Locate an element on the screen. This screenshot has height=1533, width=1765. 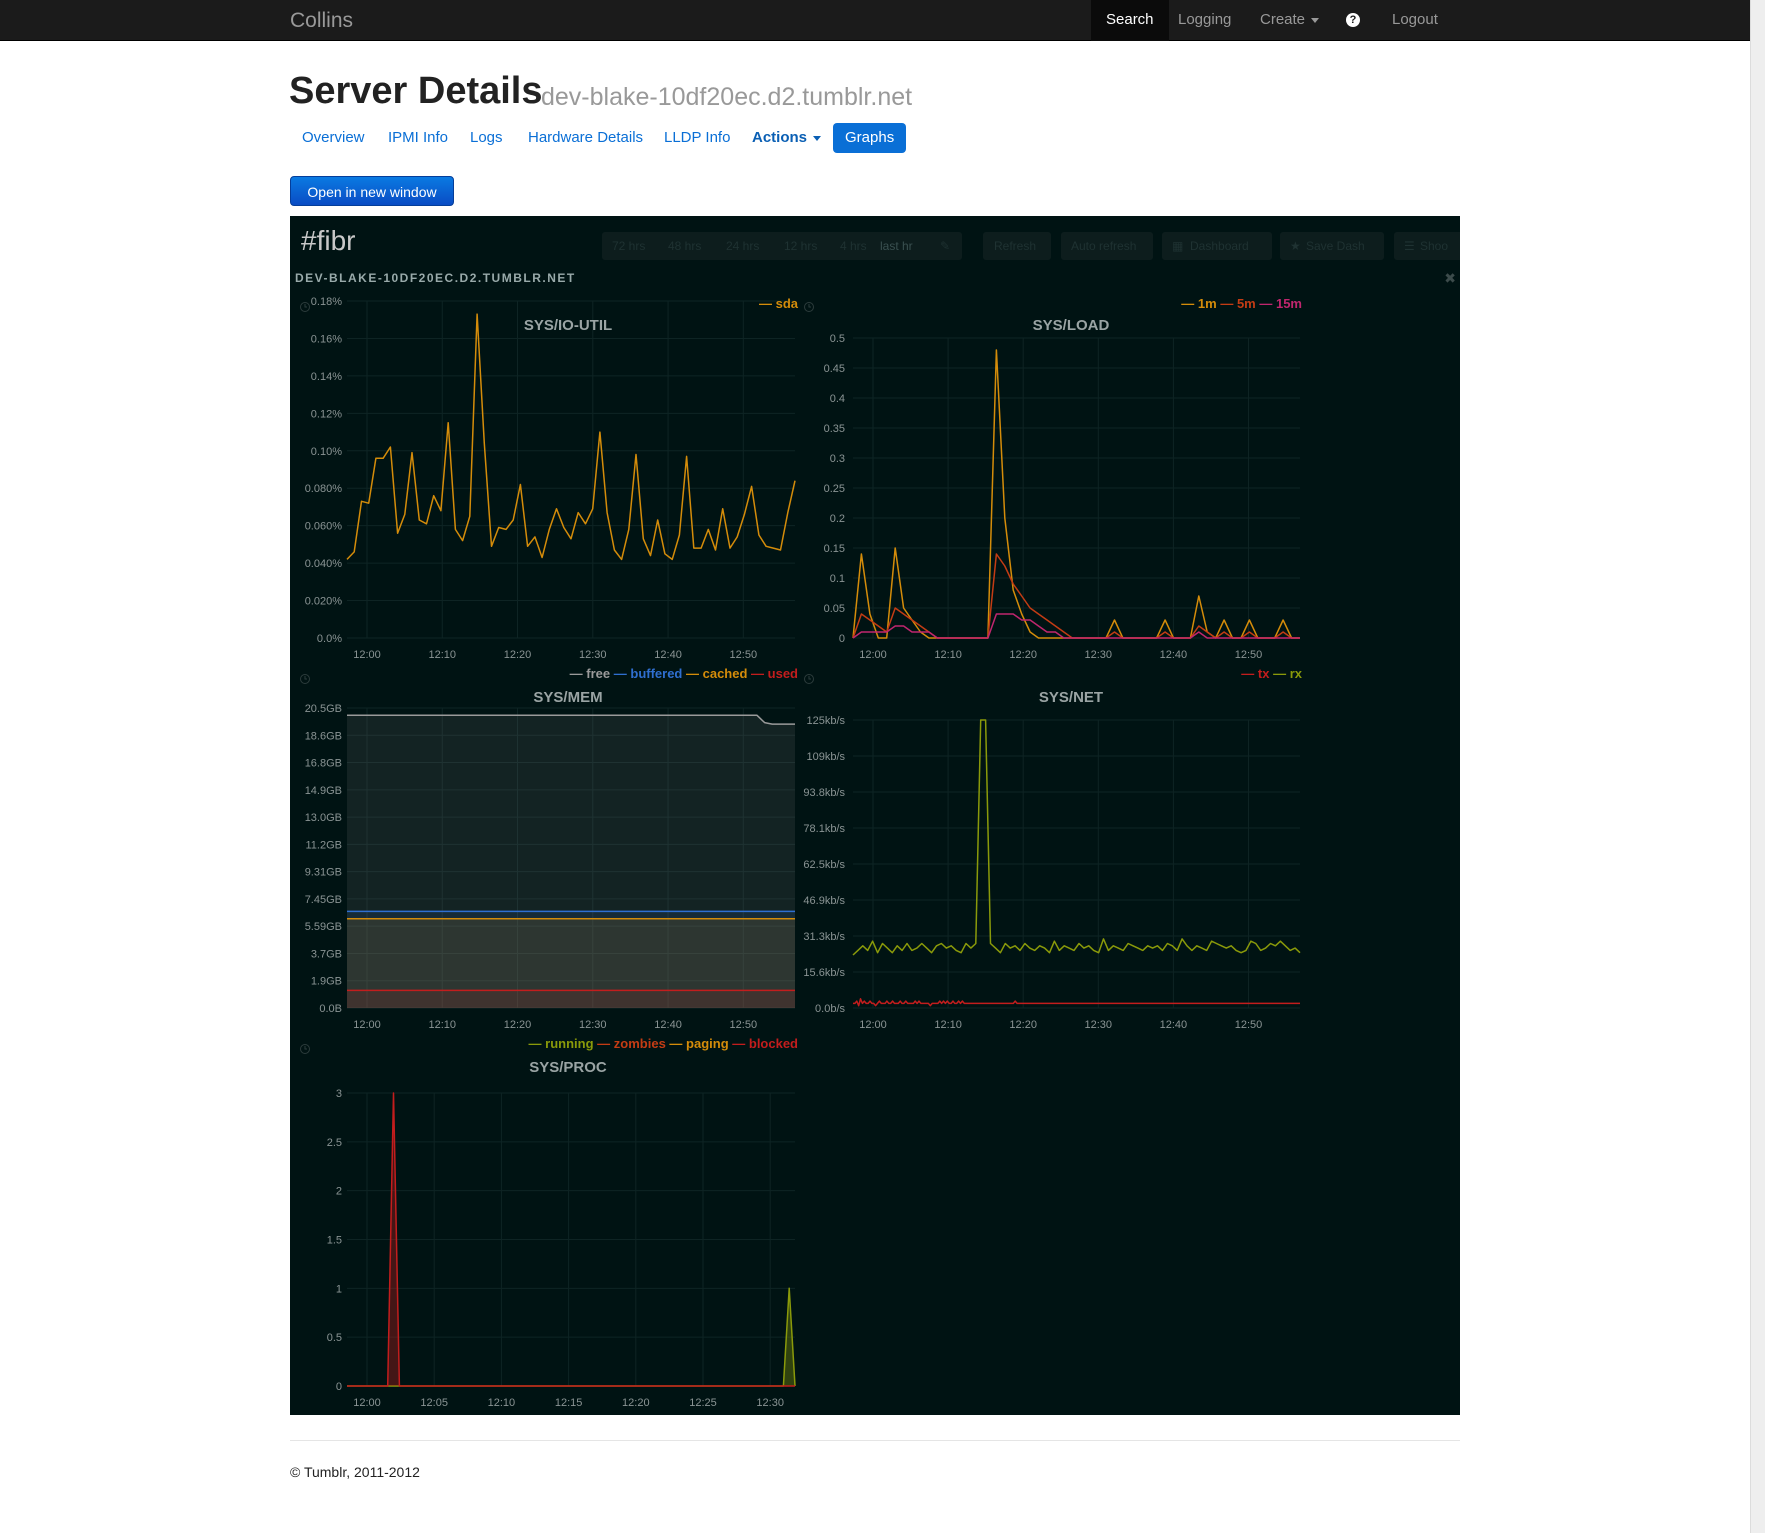
legend-entry: rx is located at coordinates (1296, 673).